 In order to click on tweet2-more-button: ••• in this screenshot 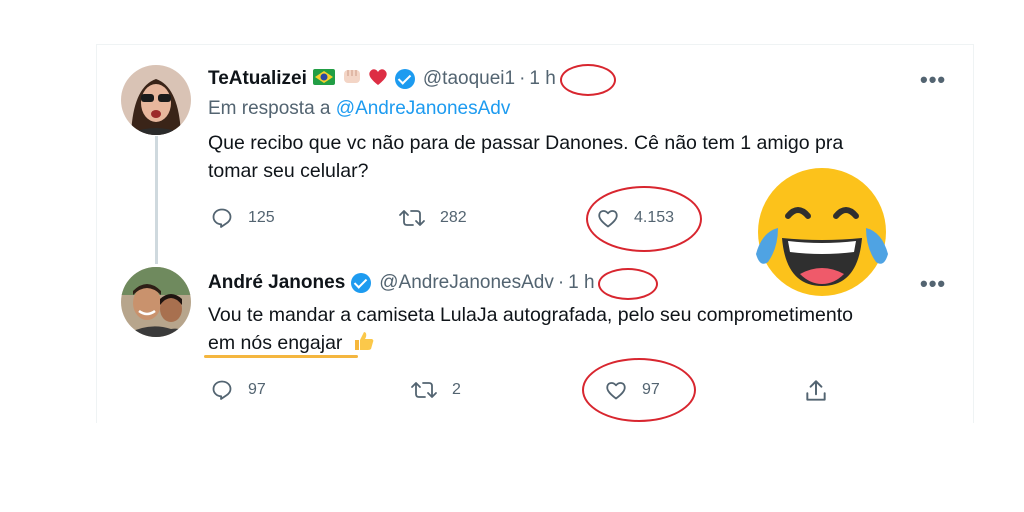, I will do `click(933, 284)`.